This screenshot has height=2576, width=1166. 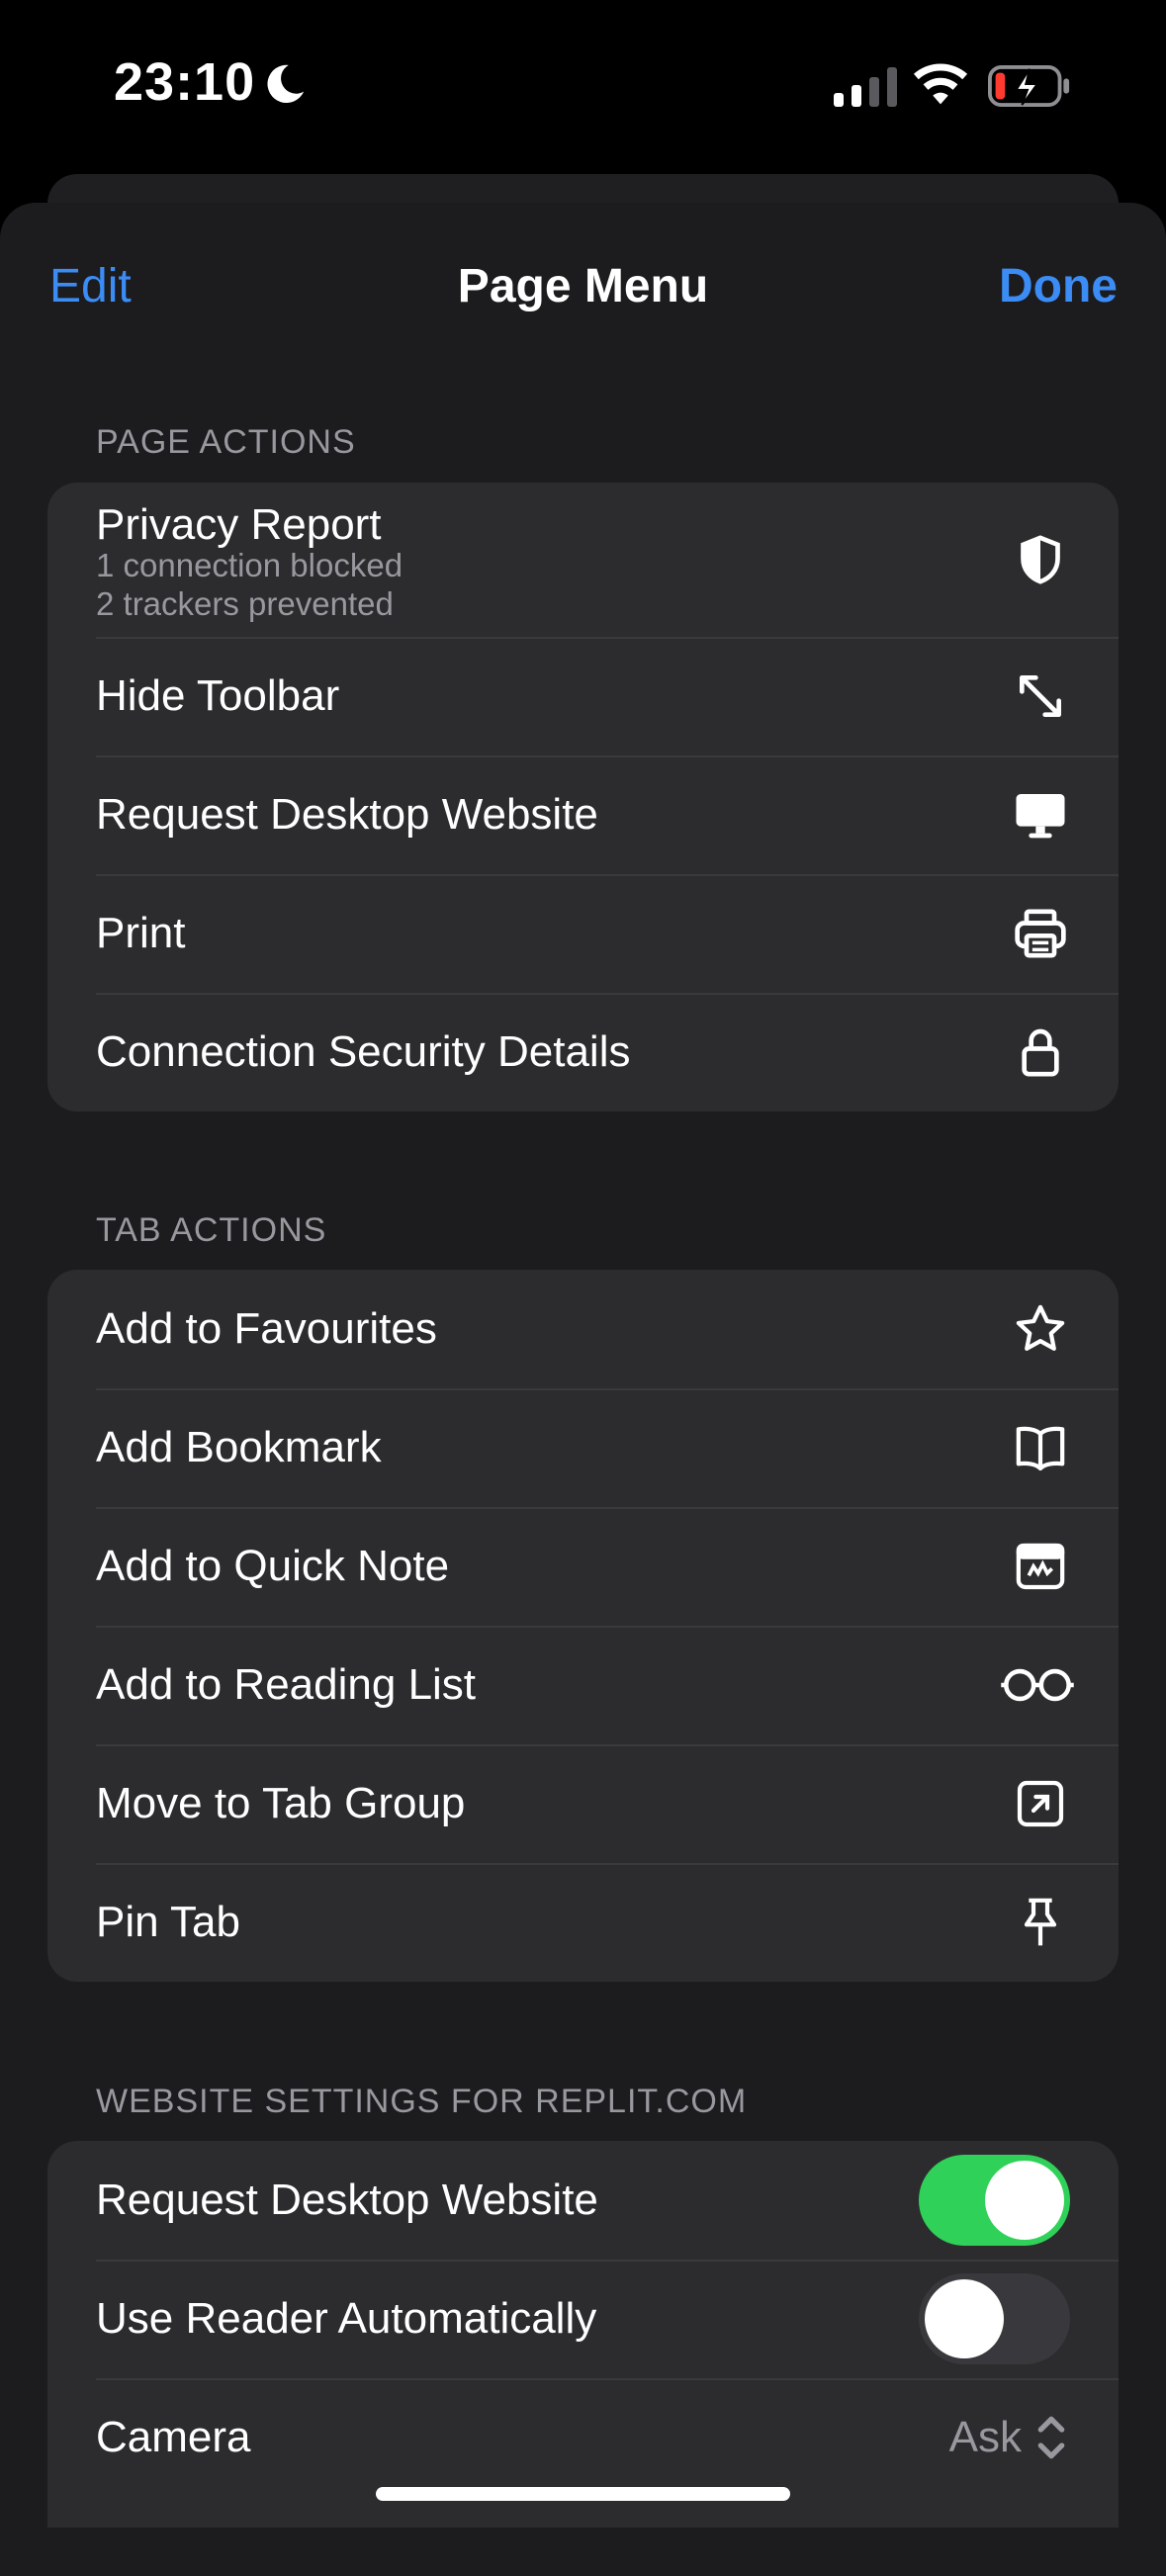 What do you see at coordinates (1040, 1329) in the screenshot?
I see `star-icon` at bounding box center [1040, 1329].